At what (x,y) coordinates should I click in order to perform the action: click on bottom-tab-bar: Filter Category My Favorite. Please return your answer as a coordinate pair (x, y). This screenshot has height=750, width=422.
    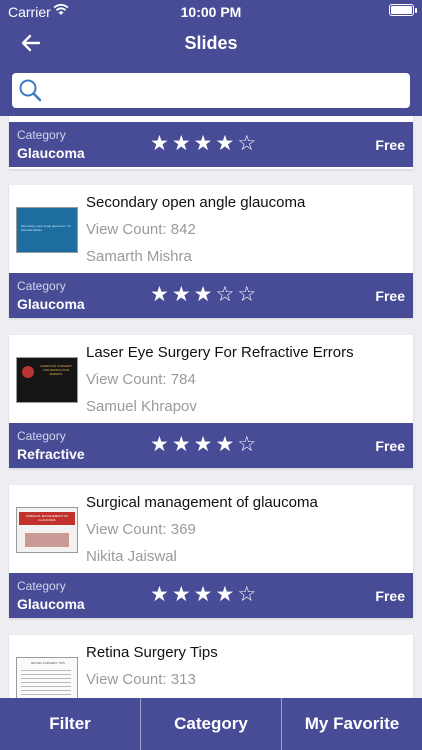
    Looking at the image, I should click on (211, 724).